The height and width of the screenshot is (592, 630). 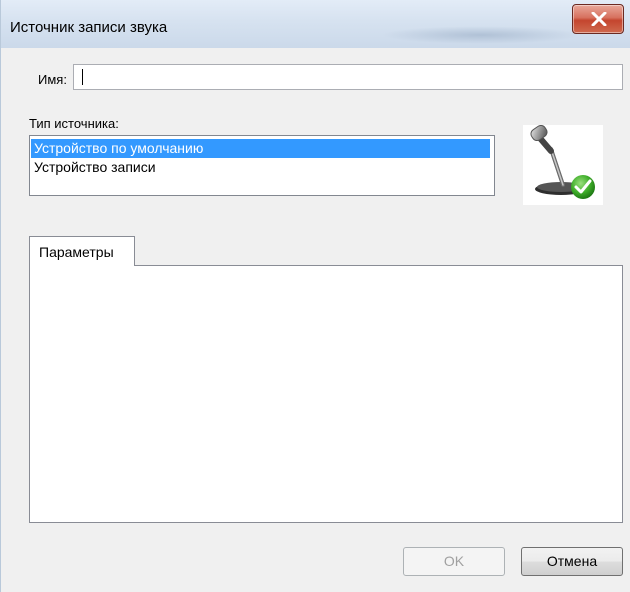 What do you see at coordinates (52, 79) in the screenshot?
I see `name-label: Имя:` at bounding box center [52, 79].